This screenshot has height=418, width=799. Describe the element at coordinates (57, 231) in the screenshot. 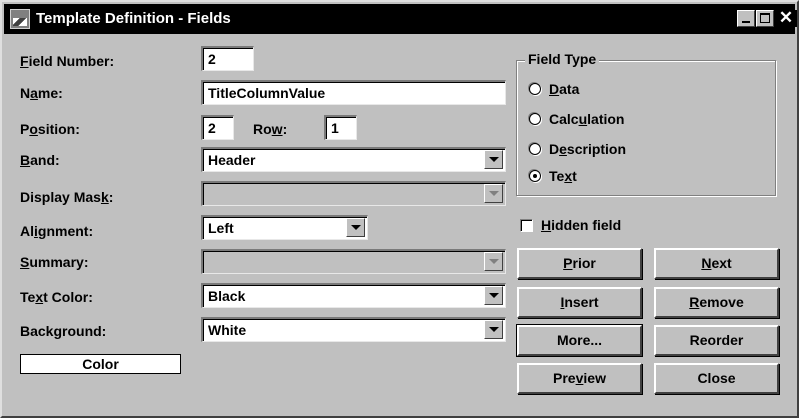

I see `alignment-label: Alignment:` at that location.